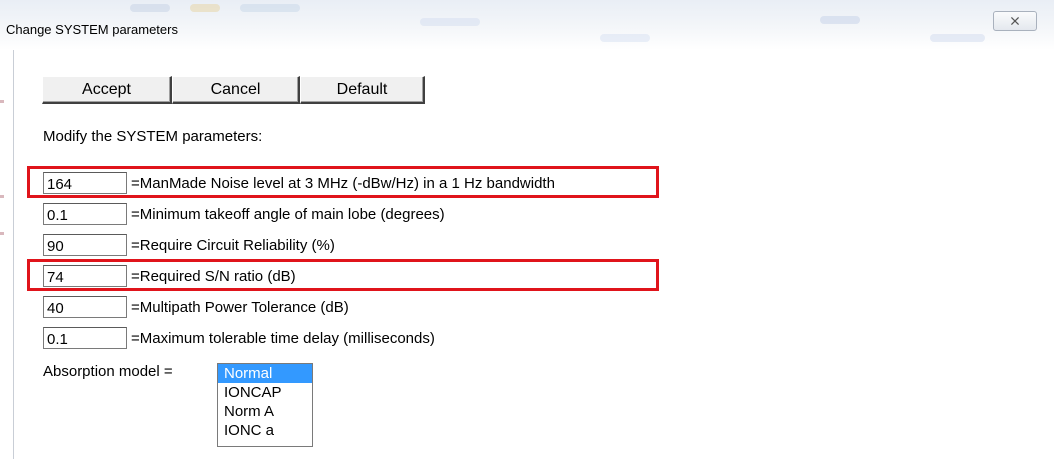 This screenshot has width=1054, height=459. What do you see at coordinates (265, 430) in the screenshot?
I see `listbox-option-ionc-a: IONC a` at bounding box center [265, 430].